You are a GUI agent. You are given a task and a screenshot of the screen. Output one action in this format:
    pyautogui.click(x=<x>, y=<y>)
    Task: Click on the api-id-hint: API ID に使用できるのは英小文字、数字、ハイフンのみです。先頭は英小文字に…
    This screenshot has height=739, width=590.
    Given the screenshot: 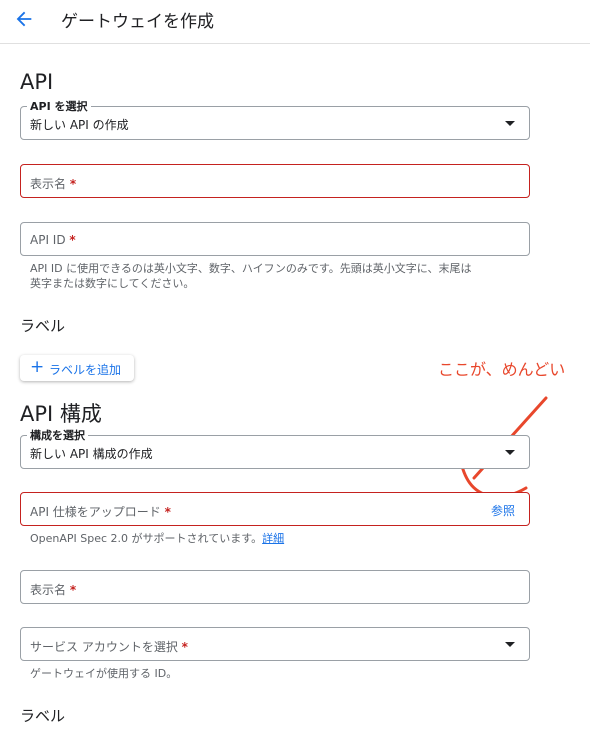 What is the action you would take?
    pyautogui.click(x=250, y=276)
    